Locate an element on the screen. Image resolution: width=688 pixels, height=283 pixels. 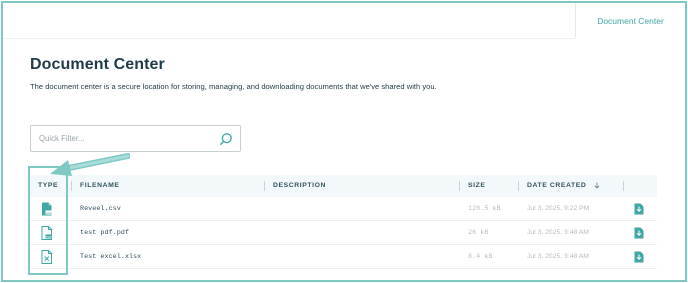
size-cell: 8.4 kB is located at coordinates (480, 257).